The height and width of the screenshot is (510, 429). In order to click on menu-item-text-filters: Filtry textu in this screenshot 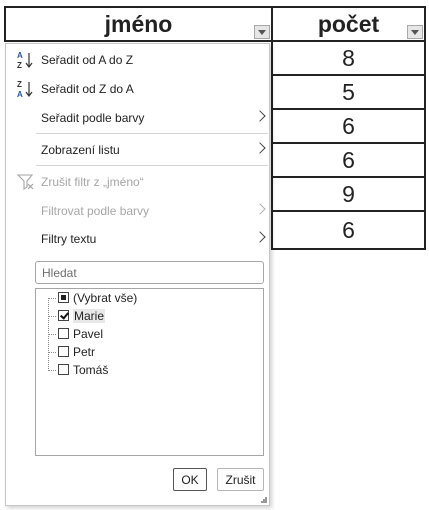, I will do `click(137, 239)`.